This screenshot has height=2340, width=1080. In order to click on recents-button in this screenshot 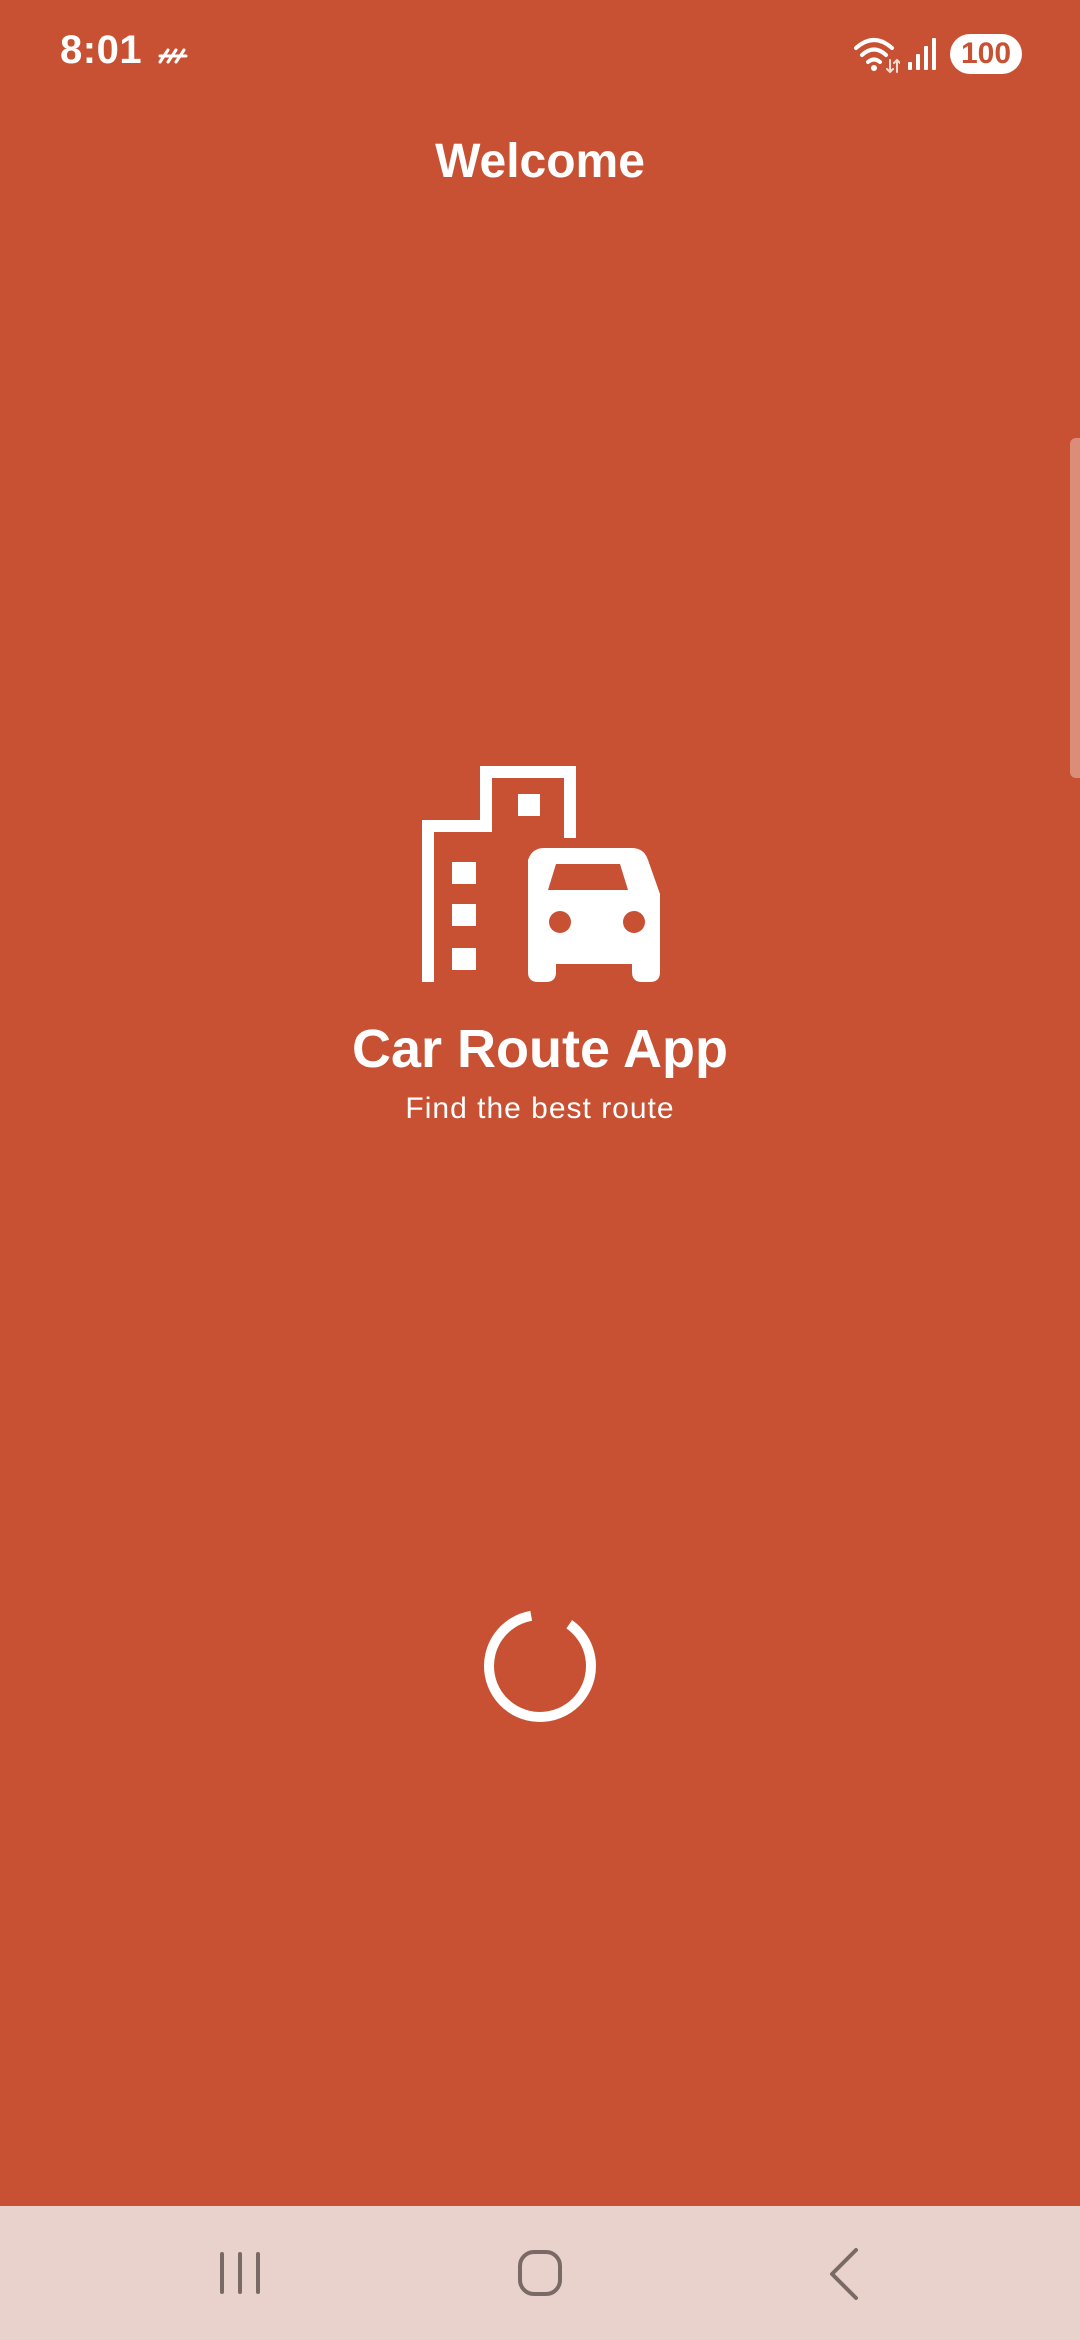, I will do `click(240, 2274)`.